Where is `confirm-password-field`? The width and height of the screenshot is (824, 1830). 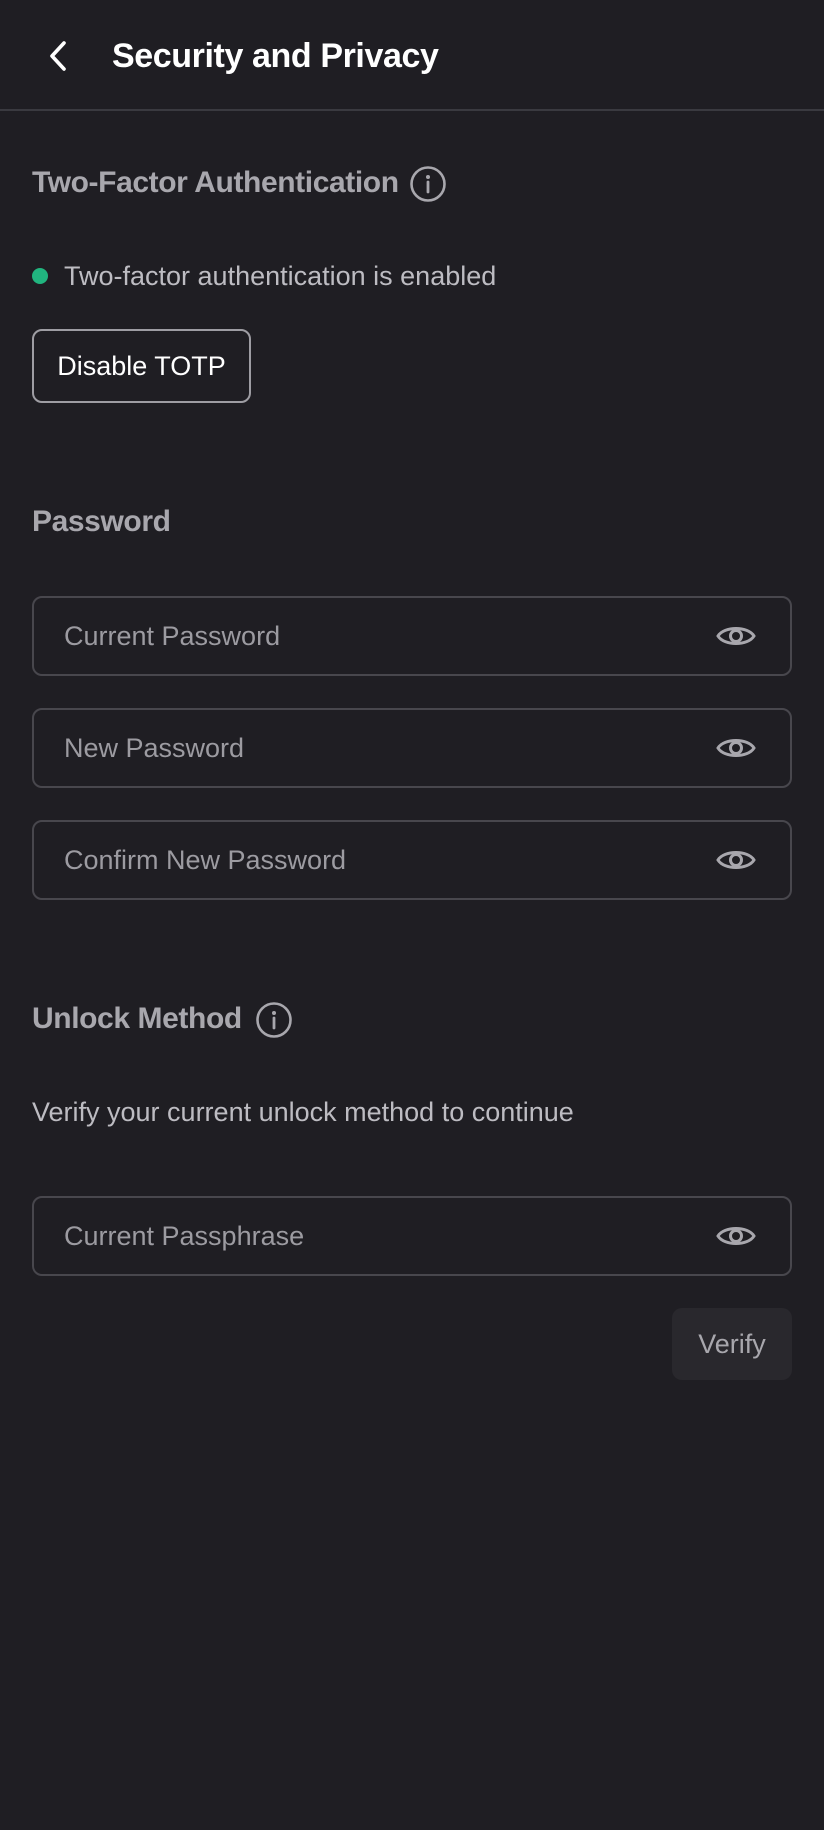
confirm-password-field is located at coordinates (412, 860).